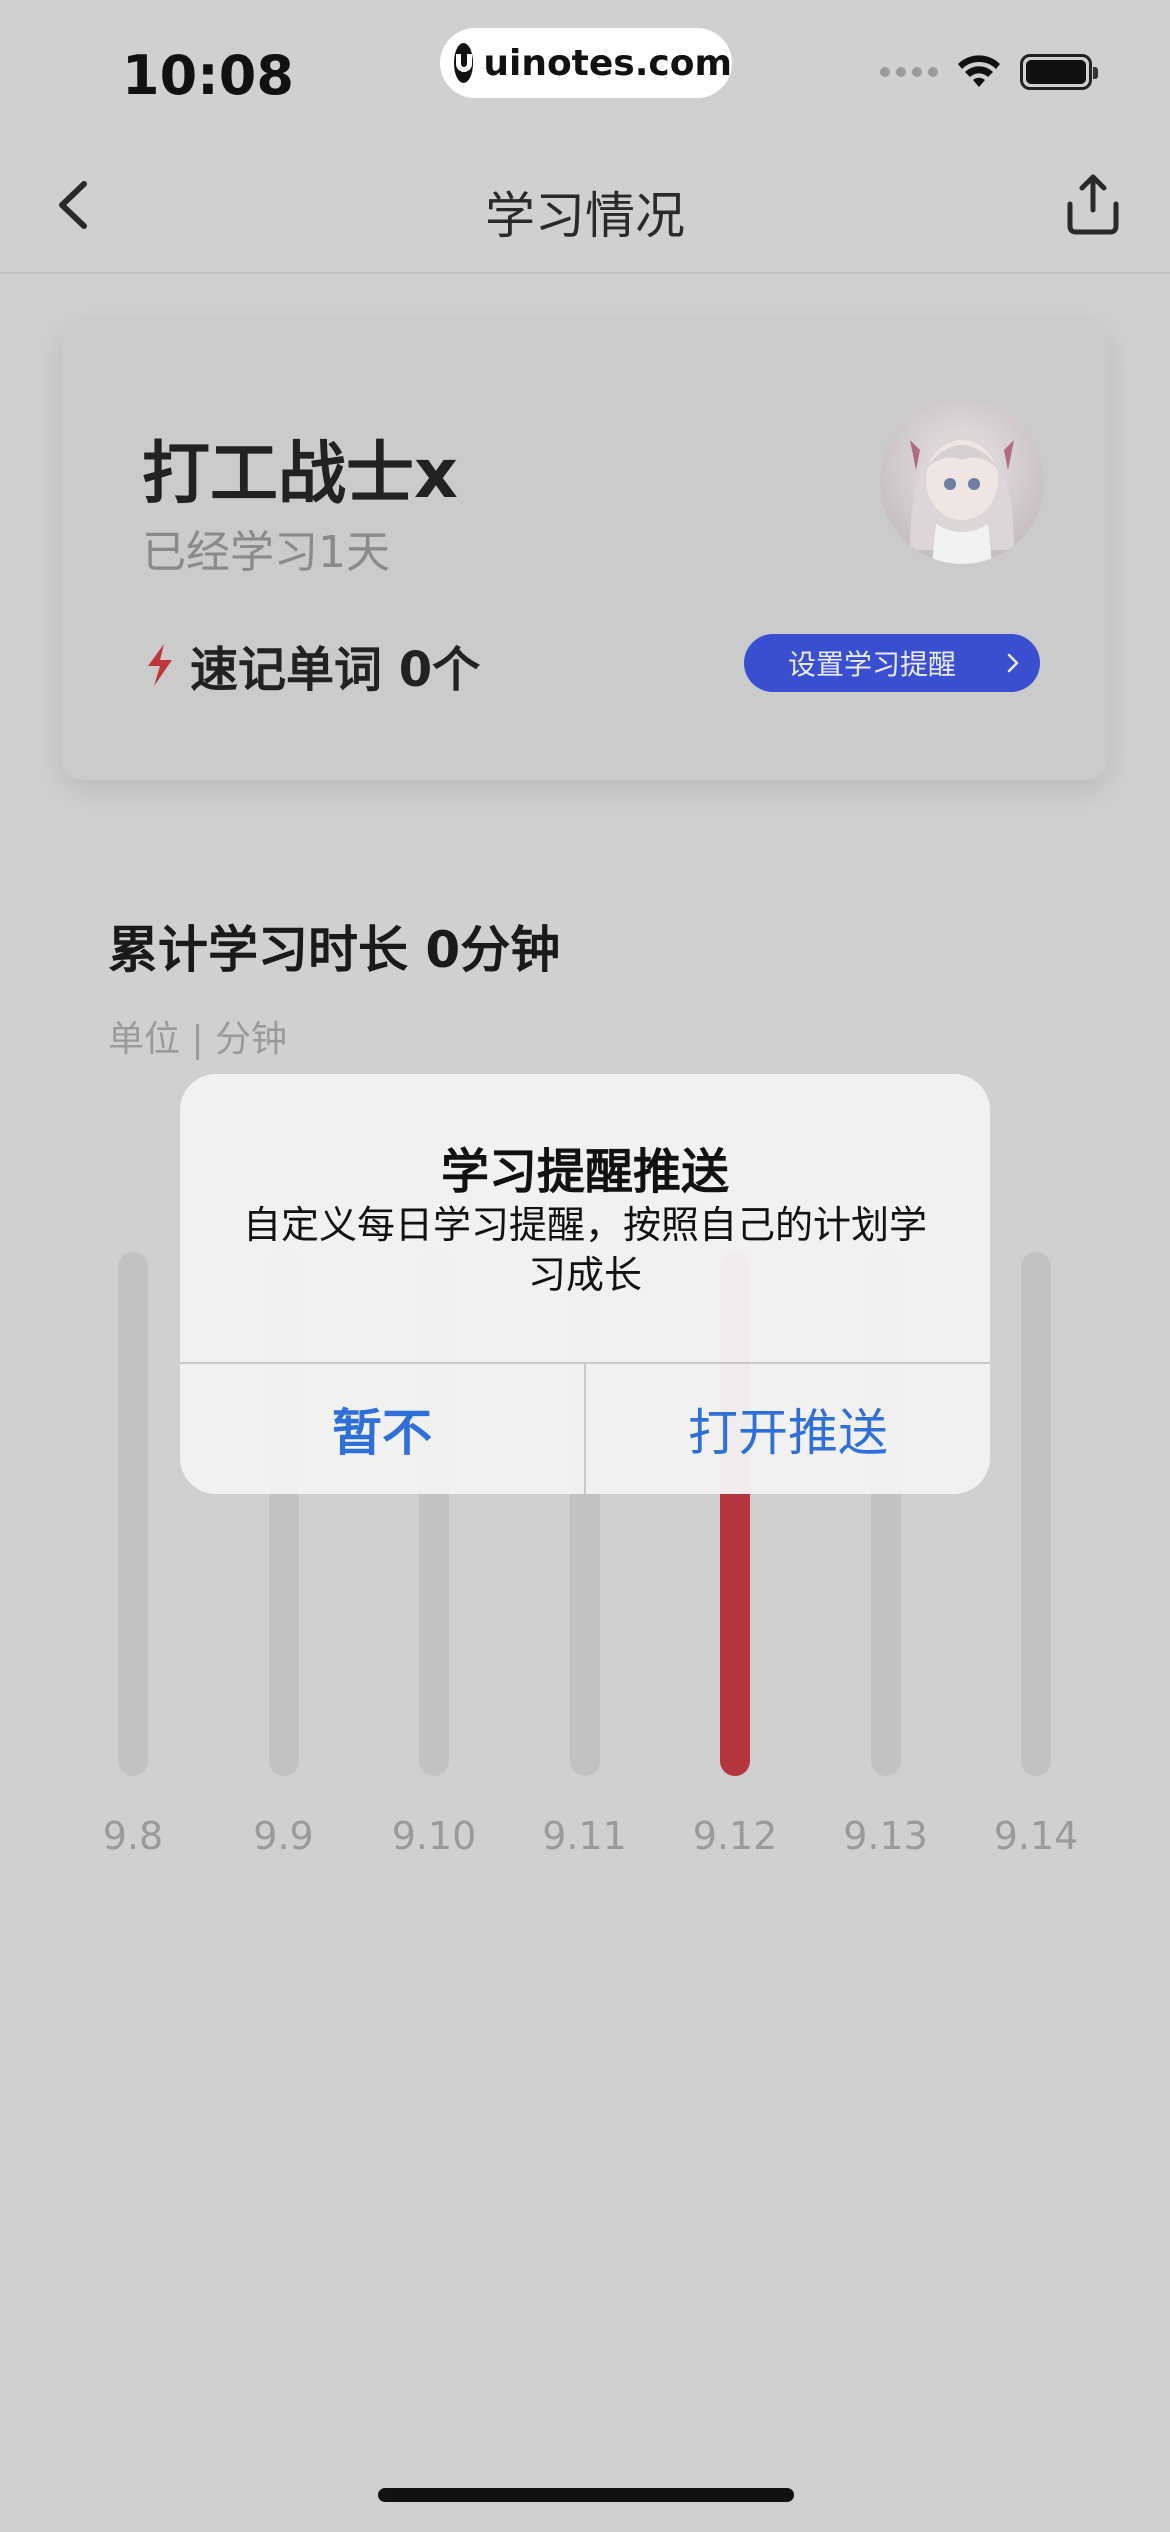  What do you see at coordinates (735, 1836) in the screenshot?
I see `date-tick-label: 9.12` at bounding box center [735, 1836].